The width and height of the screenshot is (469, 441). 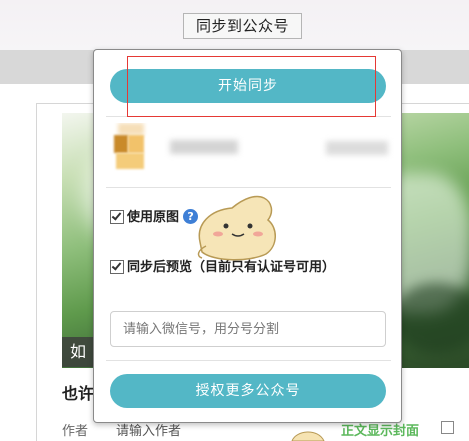 I want to click on account-row, so click(x=251, y=148).